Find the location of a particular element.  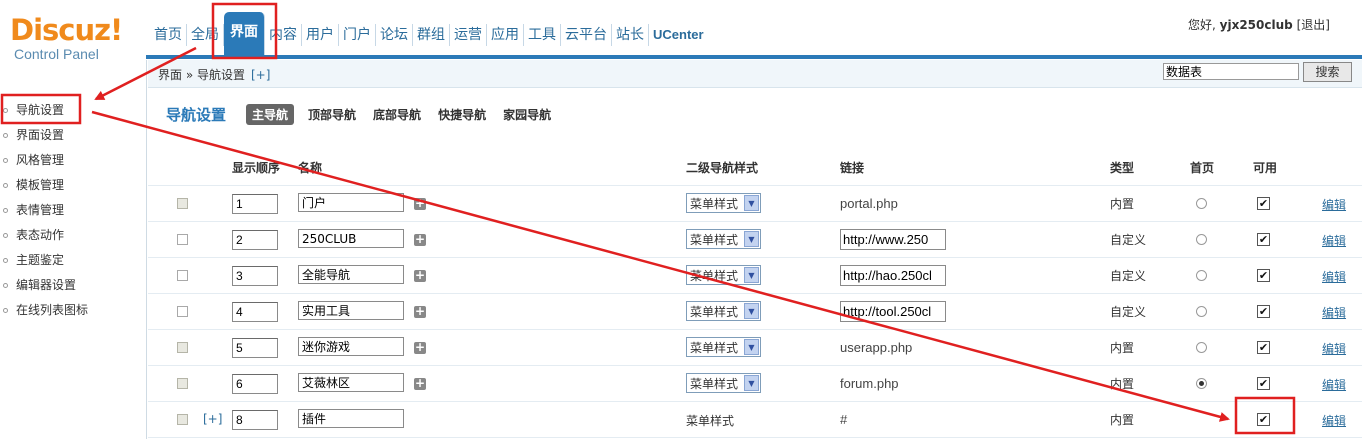

sidebar-item-6: 主题鉴定 is located at coordinates (73, 260).